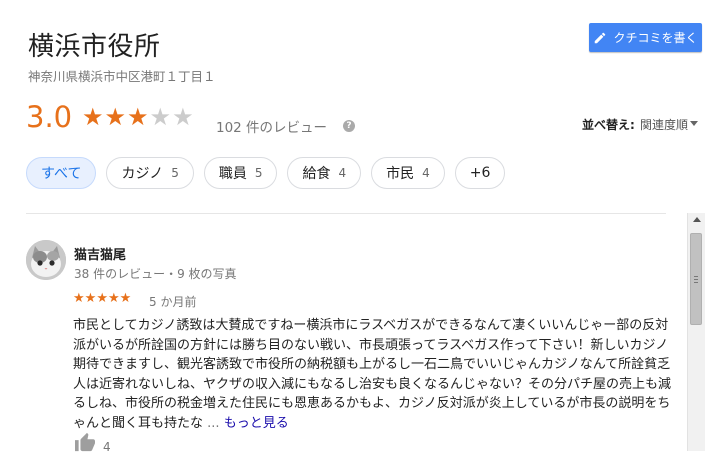 This screenshot has width=725, height=454. Describe the element at coordinates (697, 219) in the screenshot. I see `scroll-up-arrow-icon` at that location.